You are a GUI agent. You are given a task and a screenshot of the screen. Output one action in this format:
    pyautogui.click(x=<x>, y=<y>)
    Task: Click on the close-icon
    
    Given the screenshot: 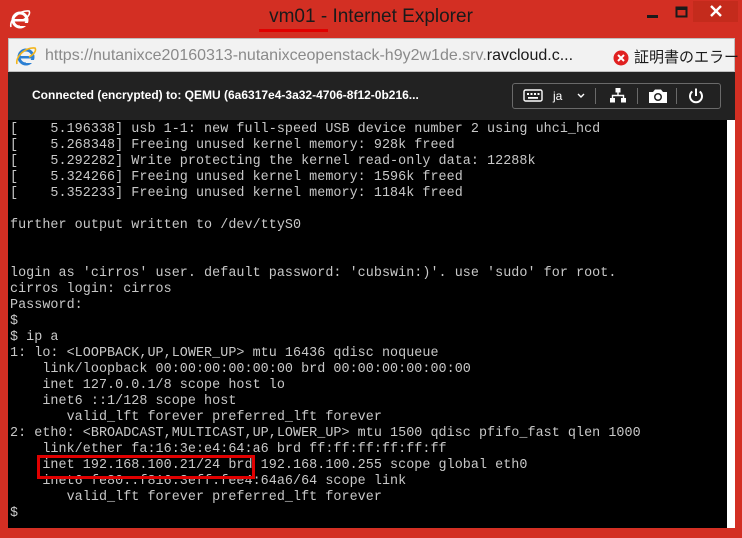 What is the action you would take?
    pyautogui.click(x=715, y=11)
    